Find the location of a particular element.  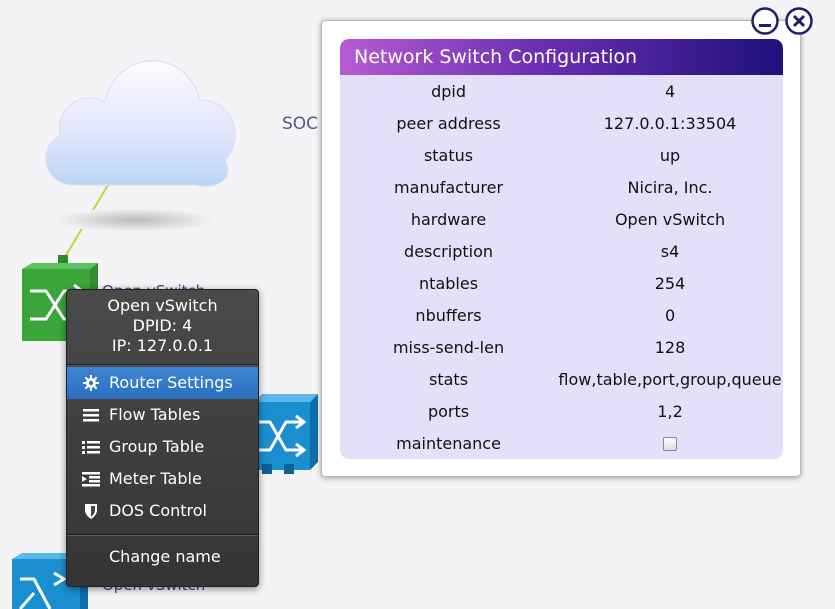

switch-dpid: DPID: 4 is located at coordinates (162, 325).